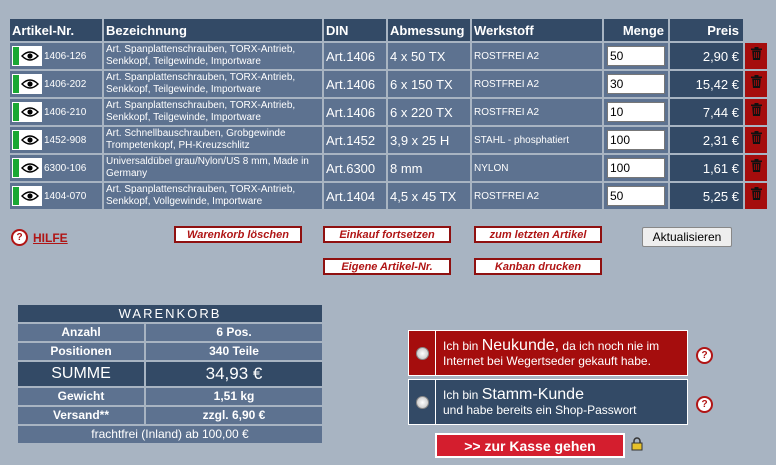  I want to click on werkstoff-cell: STAHL - phosphatiert, so click(537, 140).